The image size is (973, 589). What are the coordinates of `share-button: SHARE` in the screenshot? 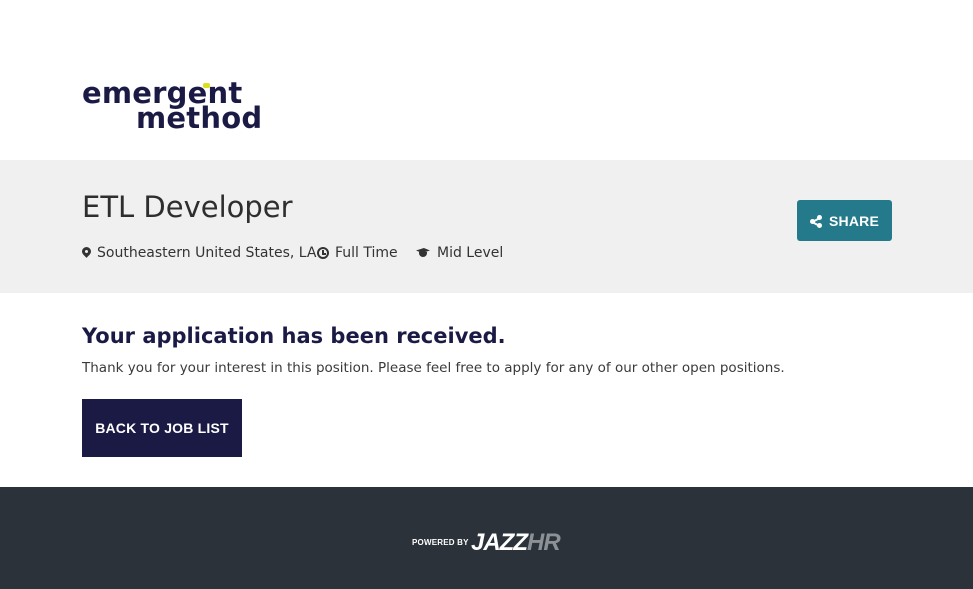 It's located at (844, 220).